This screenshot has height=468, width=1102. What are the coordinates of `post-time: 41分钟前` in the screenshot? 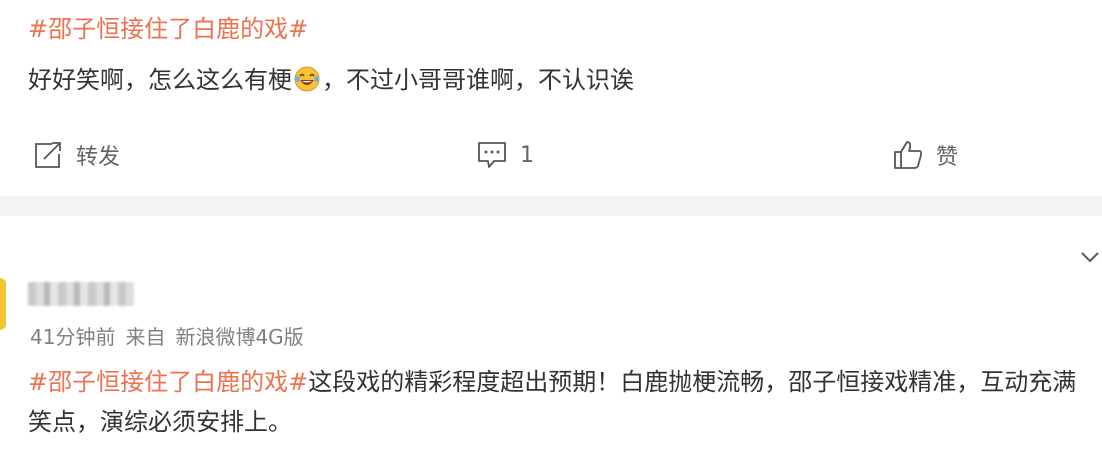 It's located at (73, 337).